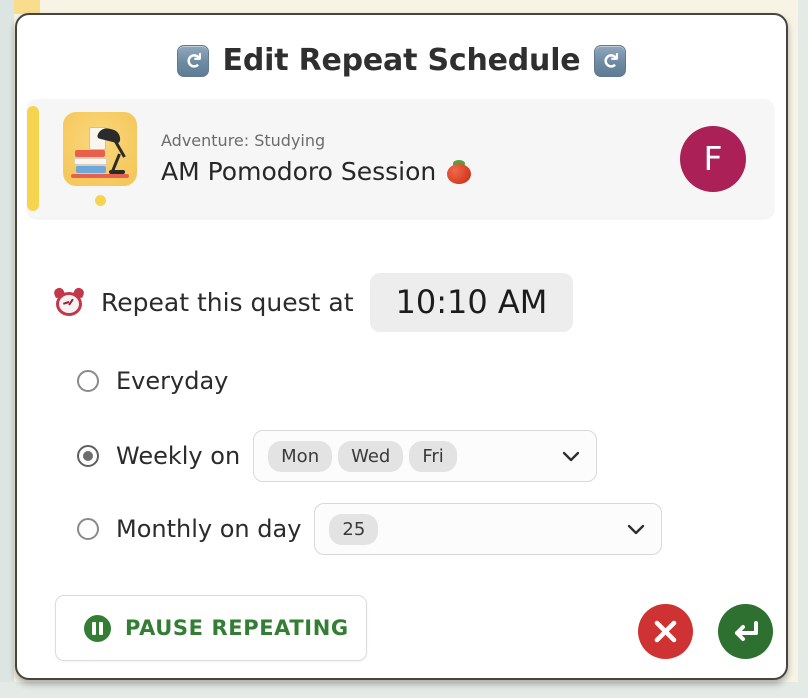  I want to click on confirm-button, so click(745, 631).